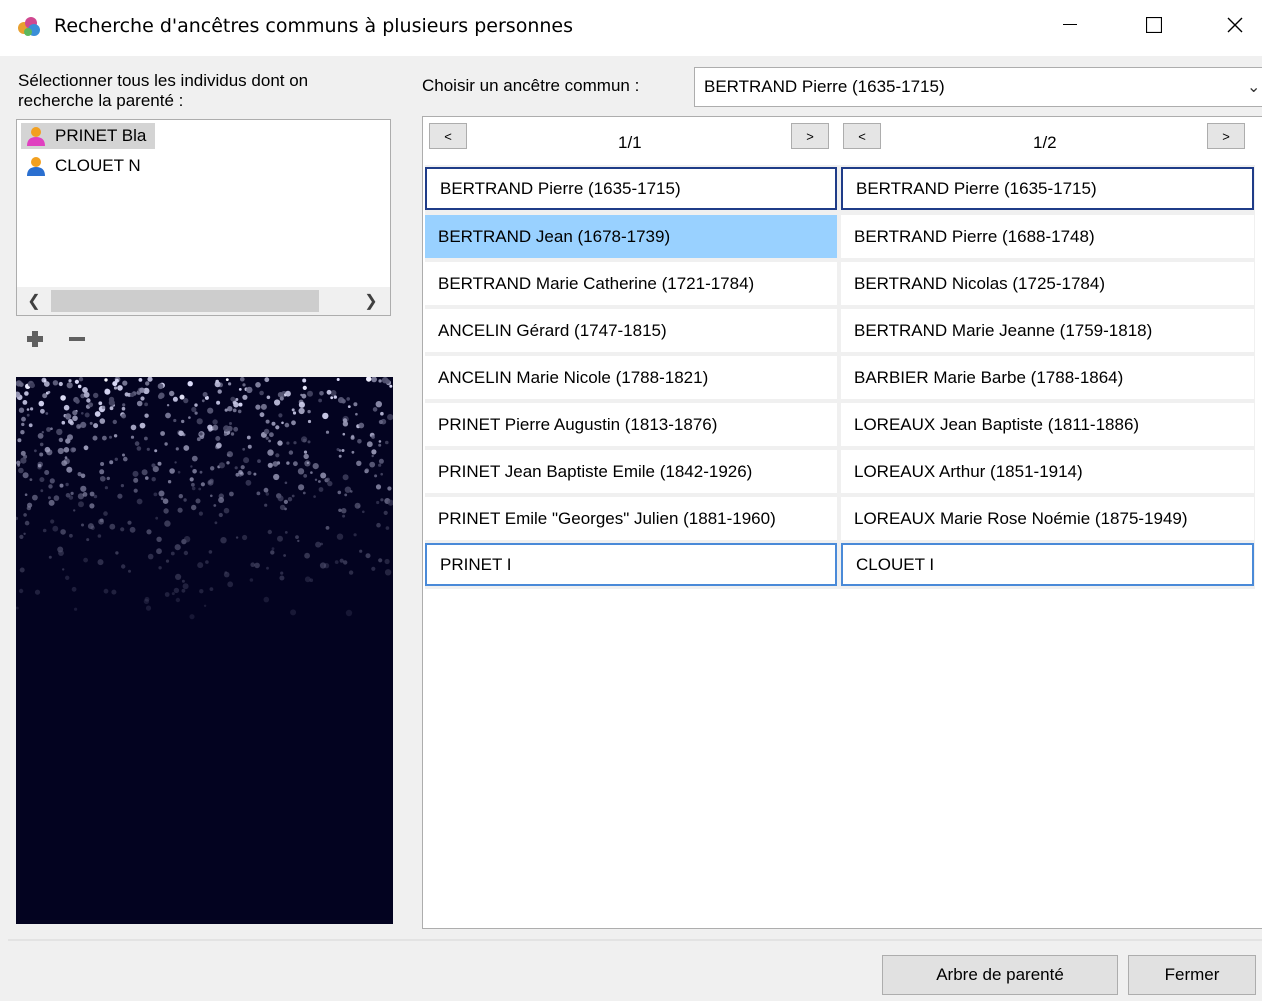 The height and width of the screenshot is (1001, 1262). Describe the element at coordinates (77, 339) in the screenshot. I see `minus-icon` at that location.